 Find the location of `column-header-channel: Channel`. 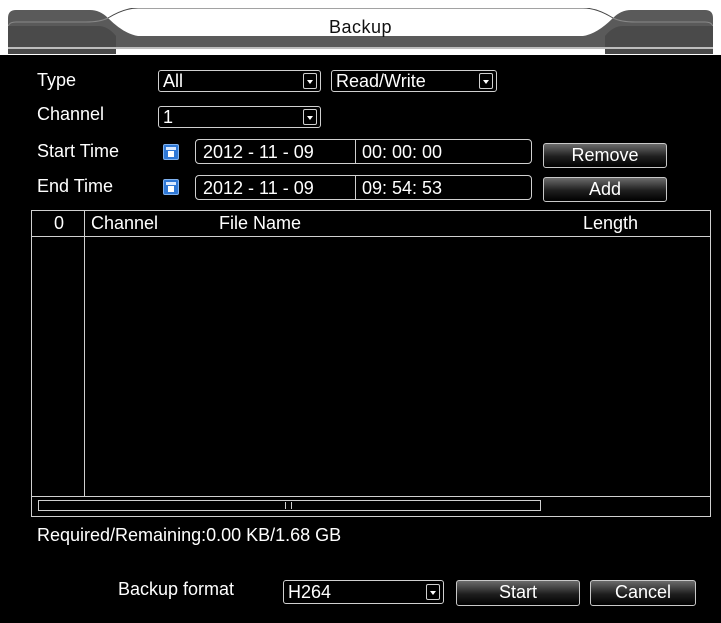

column-header-channel: Channel is located at coordinates (124, 223).